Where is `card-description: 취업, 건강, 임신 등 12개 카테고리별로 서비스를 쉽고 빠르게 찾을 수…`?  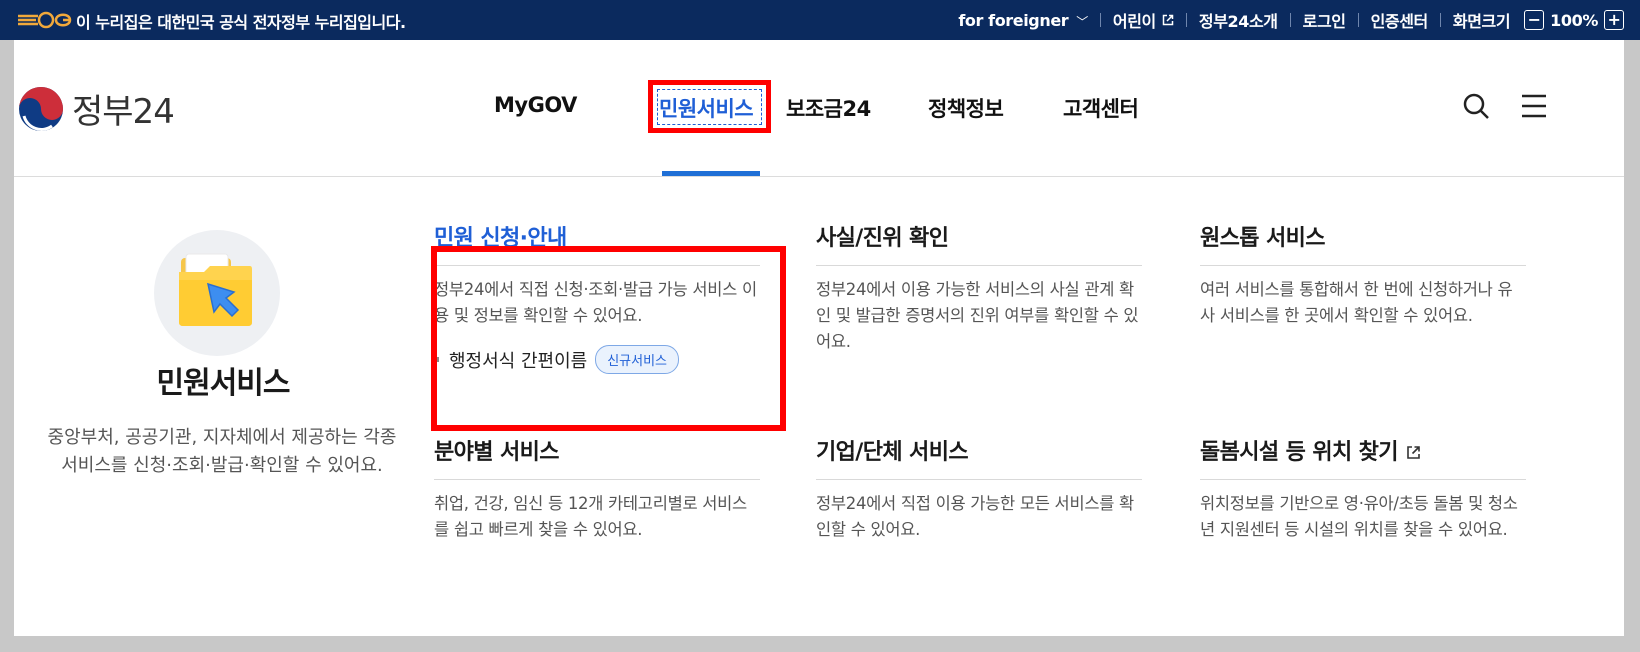 card-description: 취업, 건강, 임신 등 12개 카테고리별로 서비스를 쉽고 빠르게 찾을 수… is located at coordinates (590, 516).